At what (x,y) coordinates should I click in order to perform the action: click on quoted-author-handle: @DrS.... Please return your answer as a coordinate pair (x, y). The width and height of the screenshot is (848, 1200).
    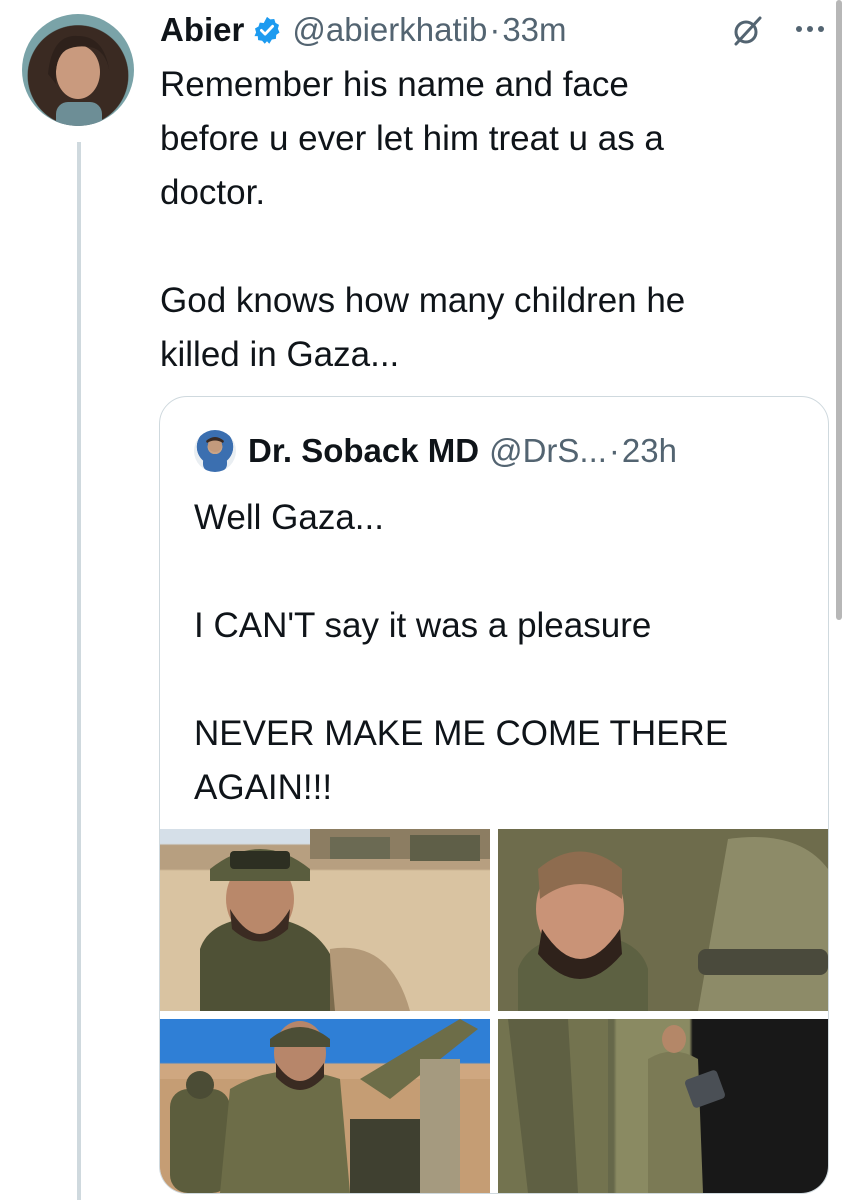
    Looking at the image, I should click on (548, 451).